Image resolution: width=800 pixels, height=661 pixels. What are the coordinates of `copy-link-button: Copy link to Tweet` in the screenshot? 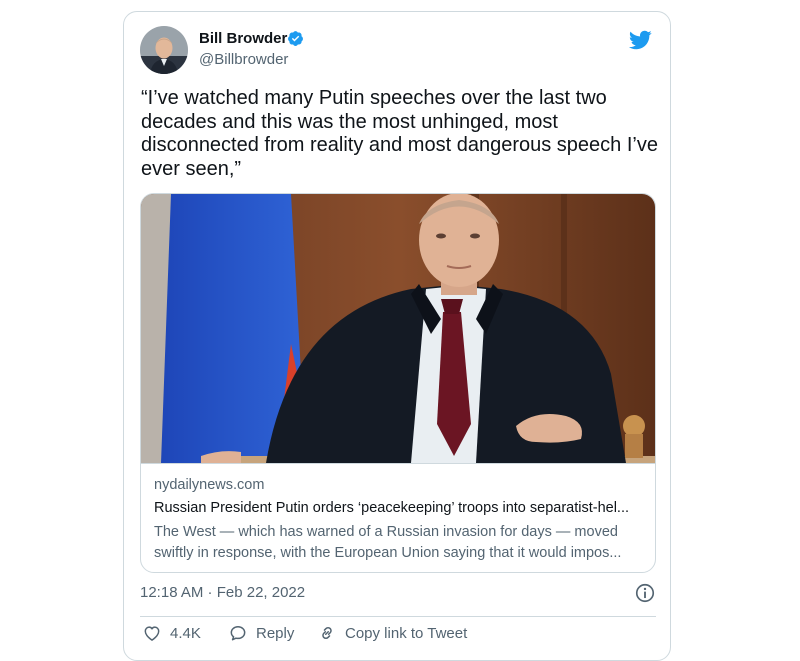 It's located at (392, 633).